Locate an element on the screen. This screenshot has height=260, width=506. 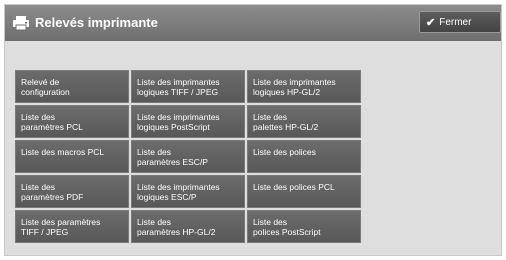
printer-icon is located at coordinates (21, 23).